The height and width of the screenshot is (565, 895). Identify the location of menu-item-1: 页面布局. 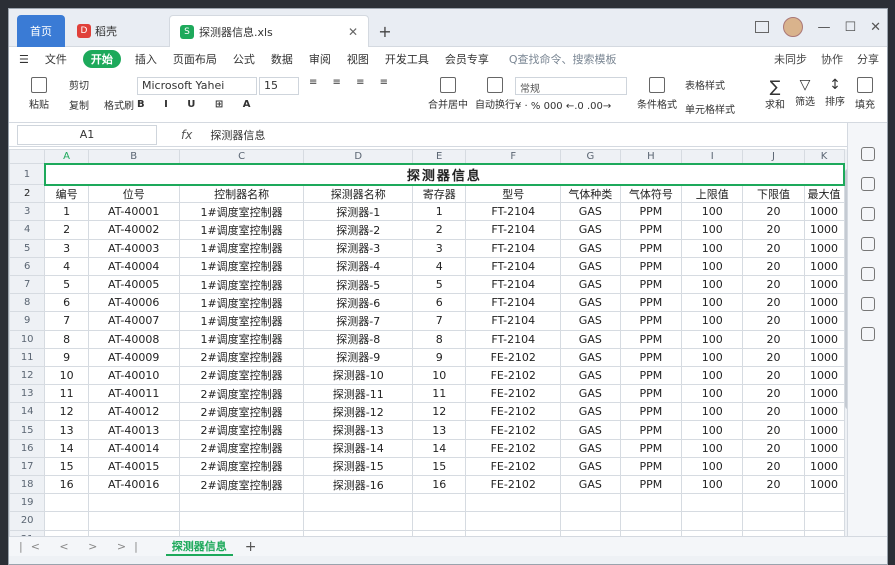
(195, 59).